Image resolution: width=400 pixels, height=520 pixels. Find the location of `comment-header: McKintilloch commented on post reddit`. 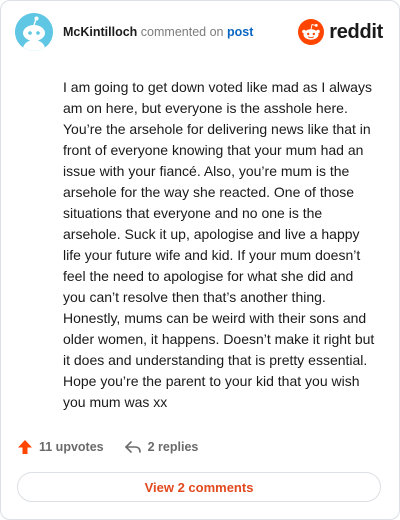

comment-header: McKintilloch commented on post reddit is located at coordinates (199, 33).